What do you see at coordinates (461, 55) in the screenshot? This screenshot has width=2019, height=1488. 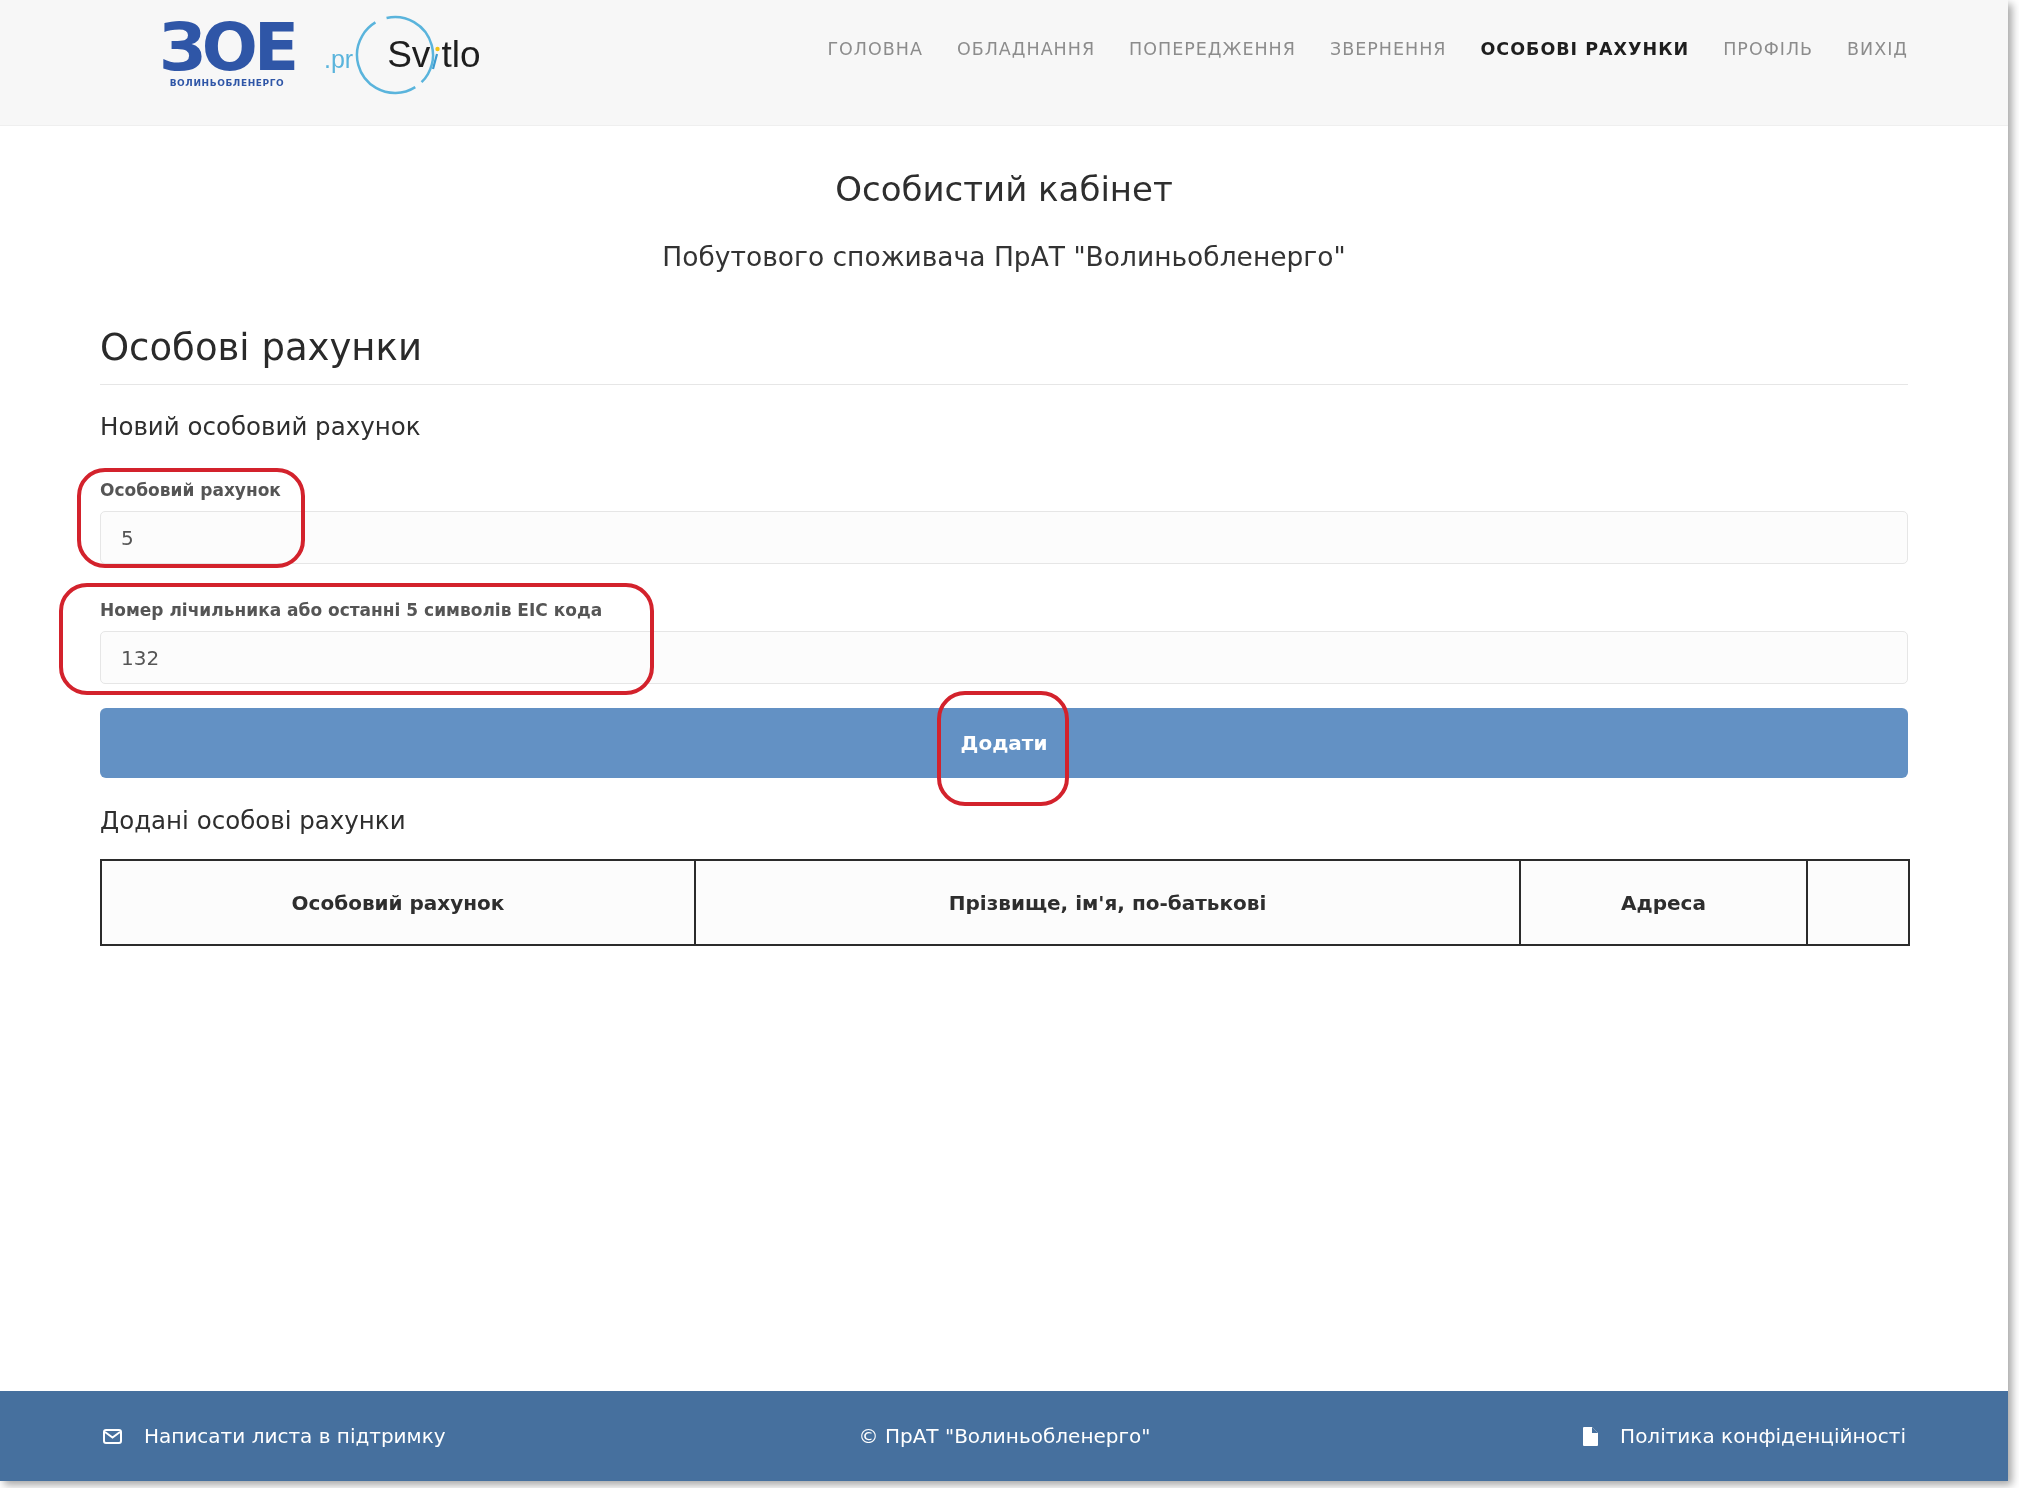 I see `logo-word: tlo` at bounding box center [461, 55].